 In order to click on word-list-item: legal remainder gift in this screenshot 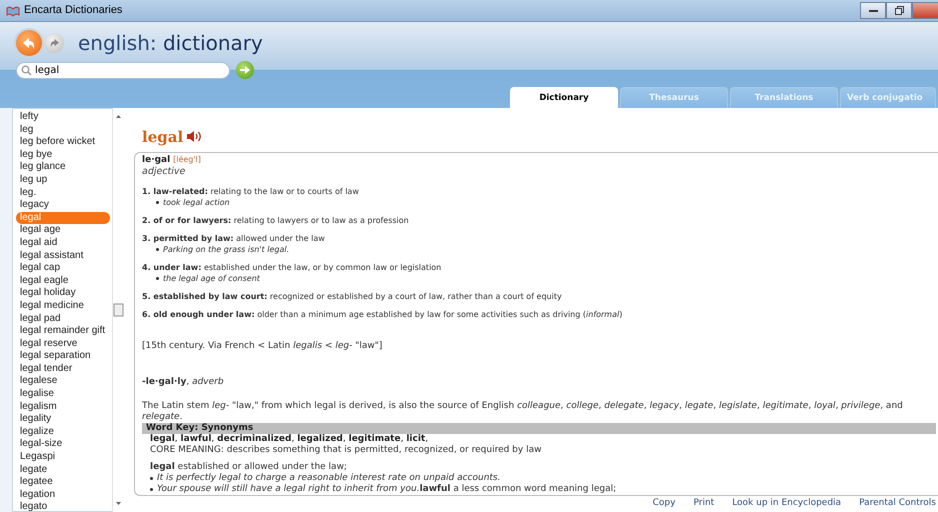, I will do `click(62, 331)`.